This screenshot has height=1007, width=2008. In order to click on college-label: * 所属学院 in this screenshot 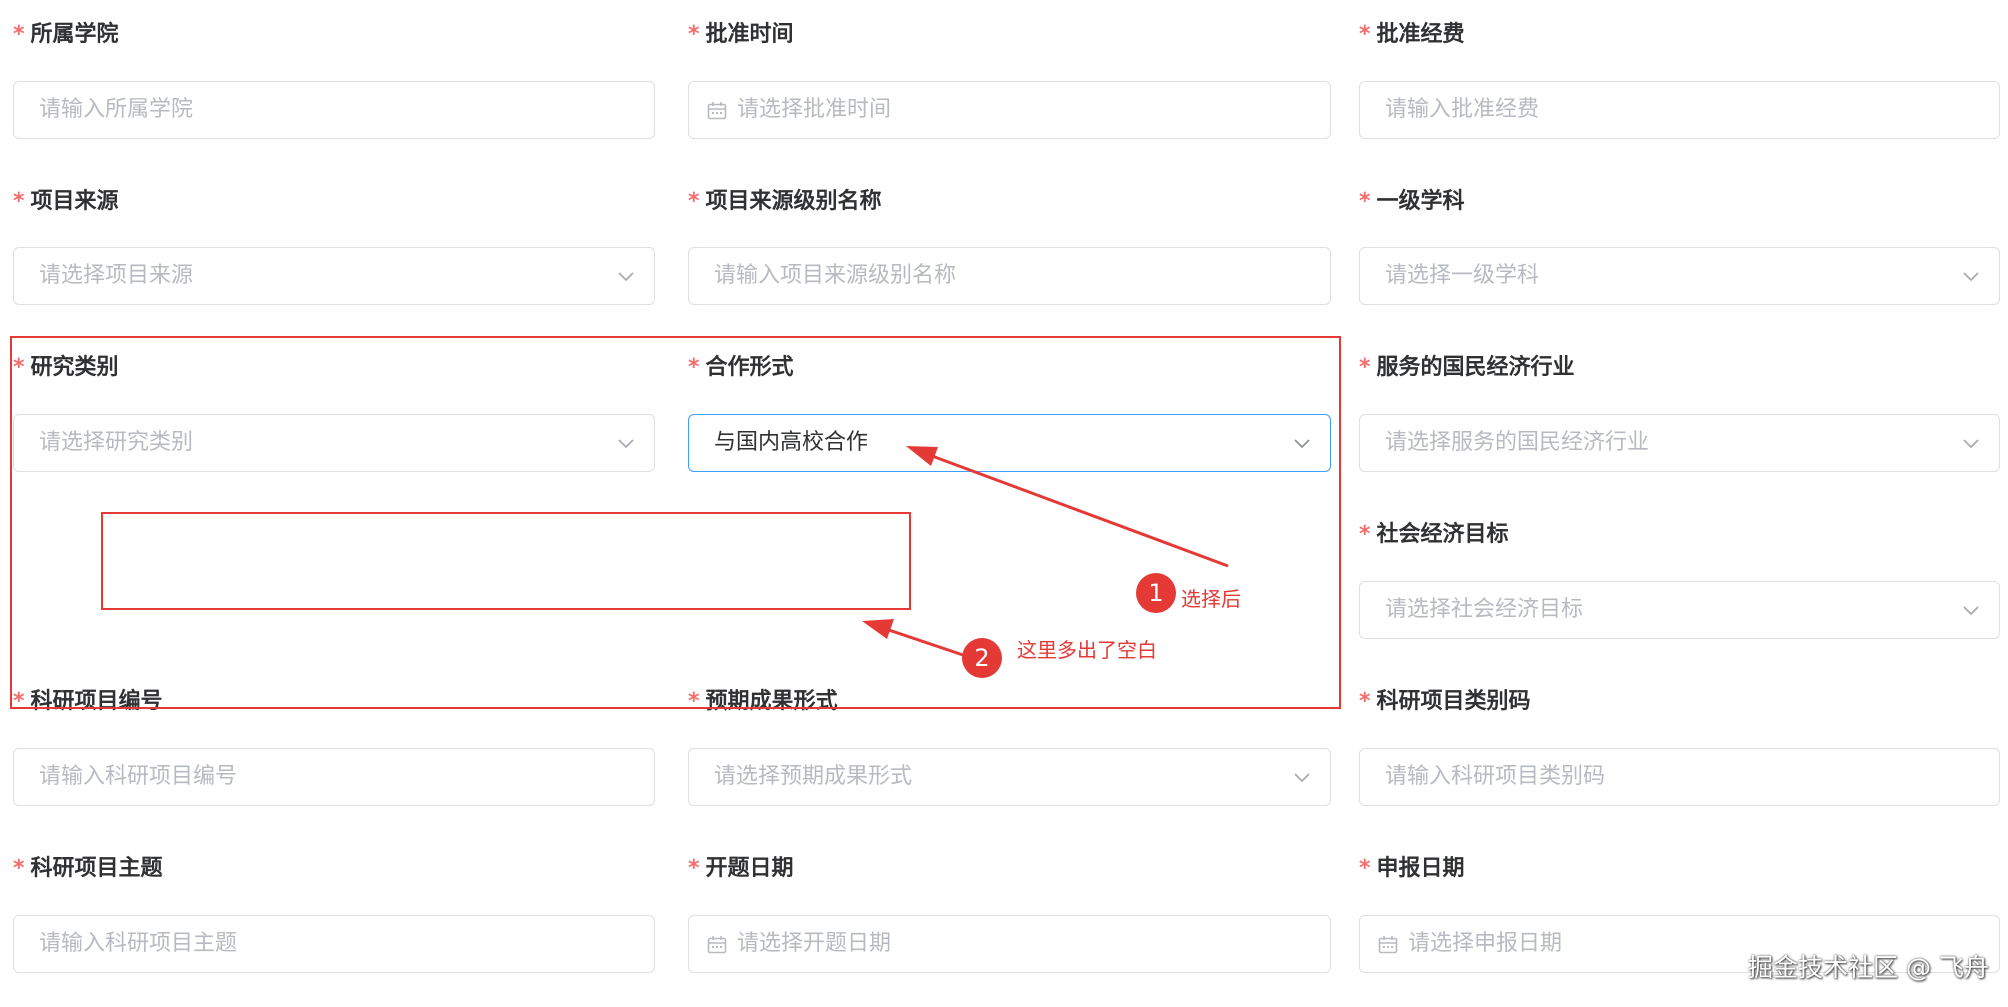, I will do `click(66, 34)`.